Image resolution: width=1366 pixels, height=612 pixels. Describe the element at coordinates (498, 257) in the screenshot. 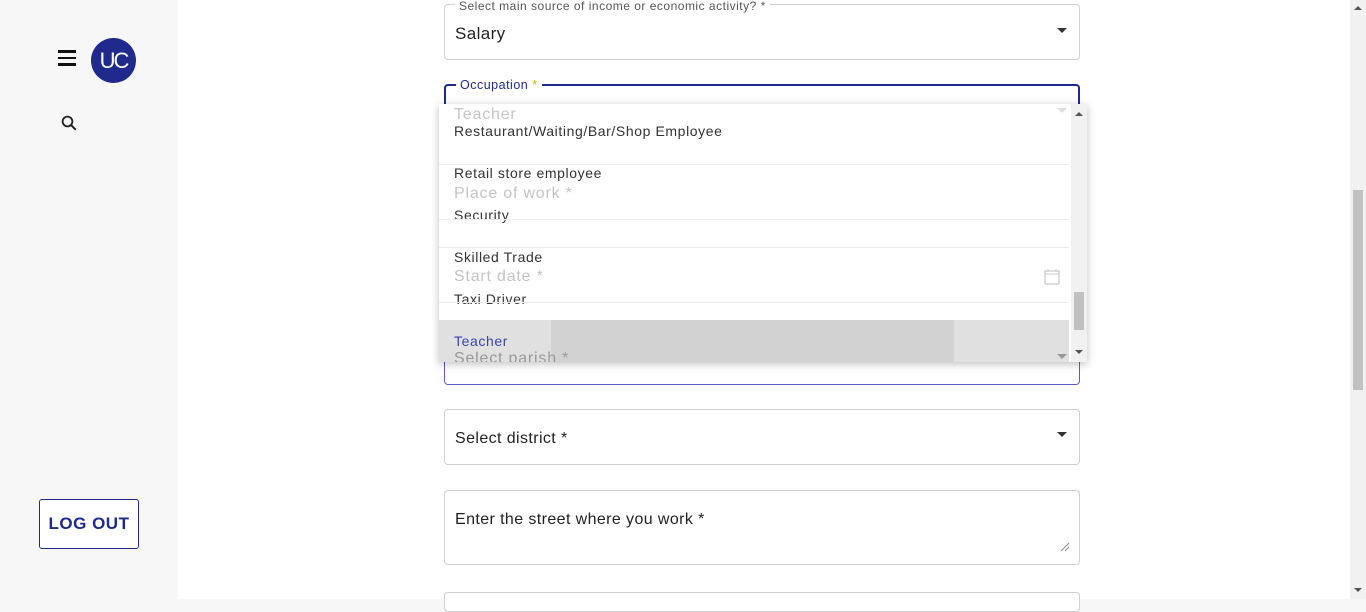

I see `option-skilled-trade: Skilled Trade` at that location.